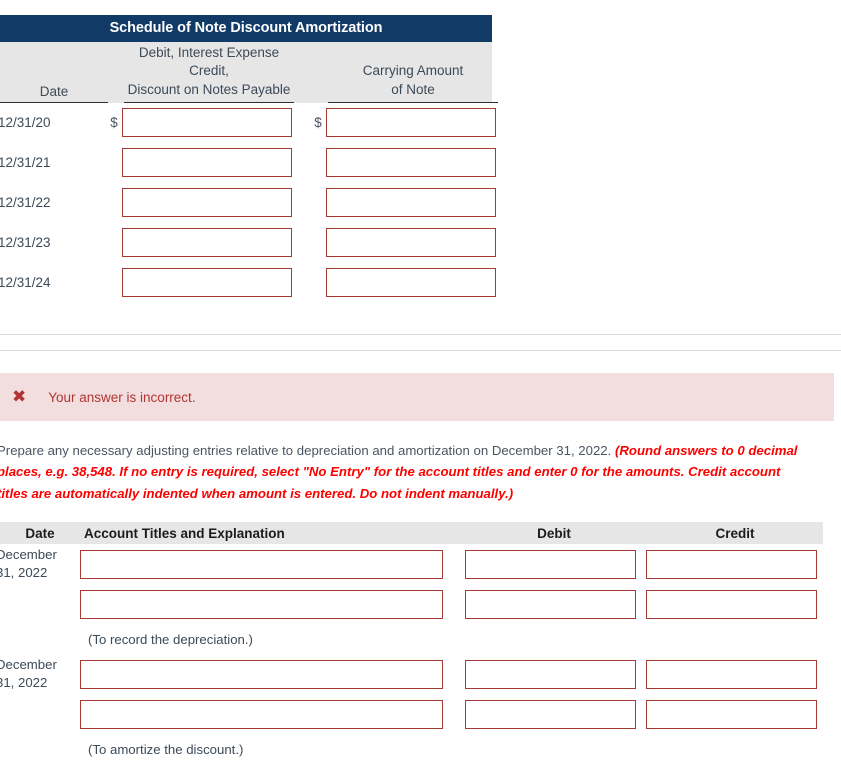  Describe the element at coordinates (735, 533) in the screenshot. I see `journal-header-credit: Credit` at that location.